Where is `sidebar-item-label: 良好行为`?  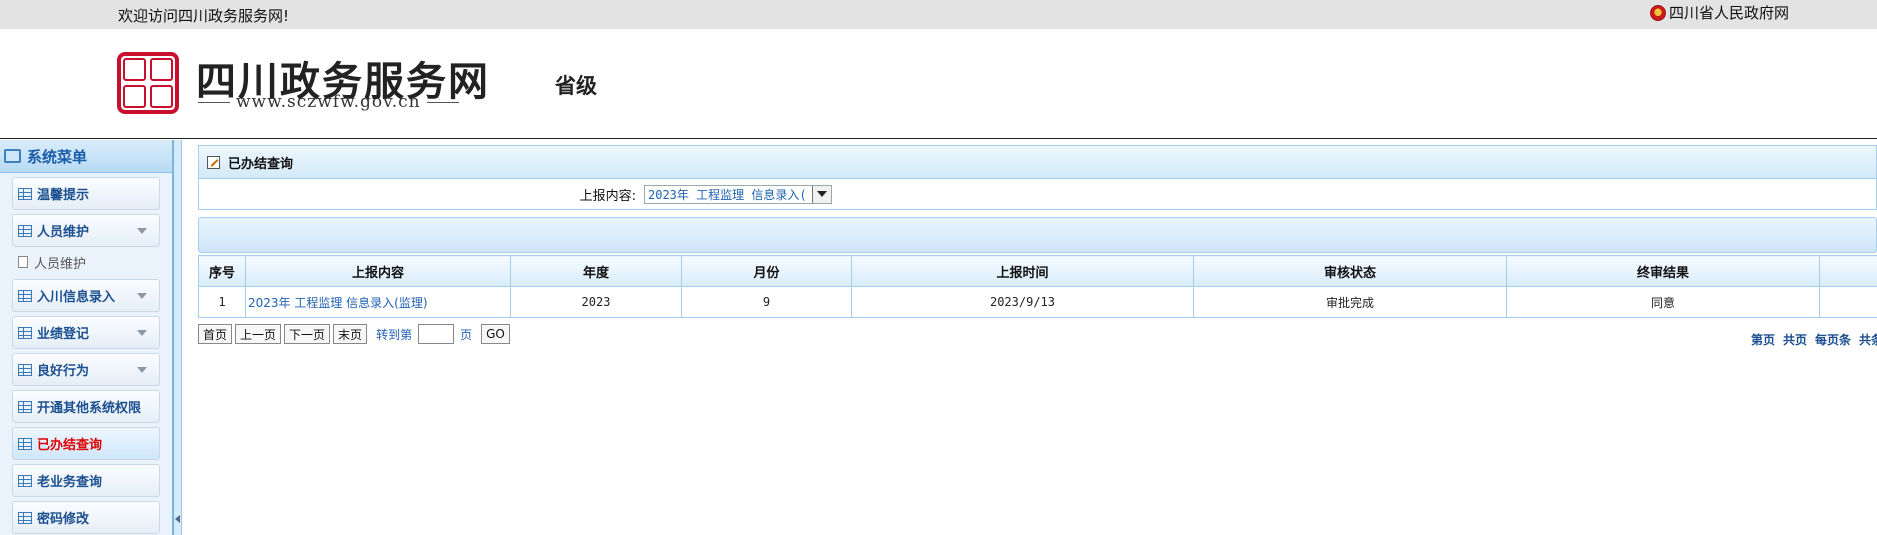 sidebar-item-label: 良好行为 is located at coordinates (63, 371).